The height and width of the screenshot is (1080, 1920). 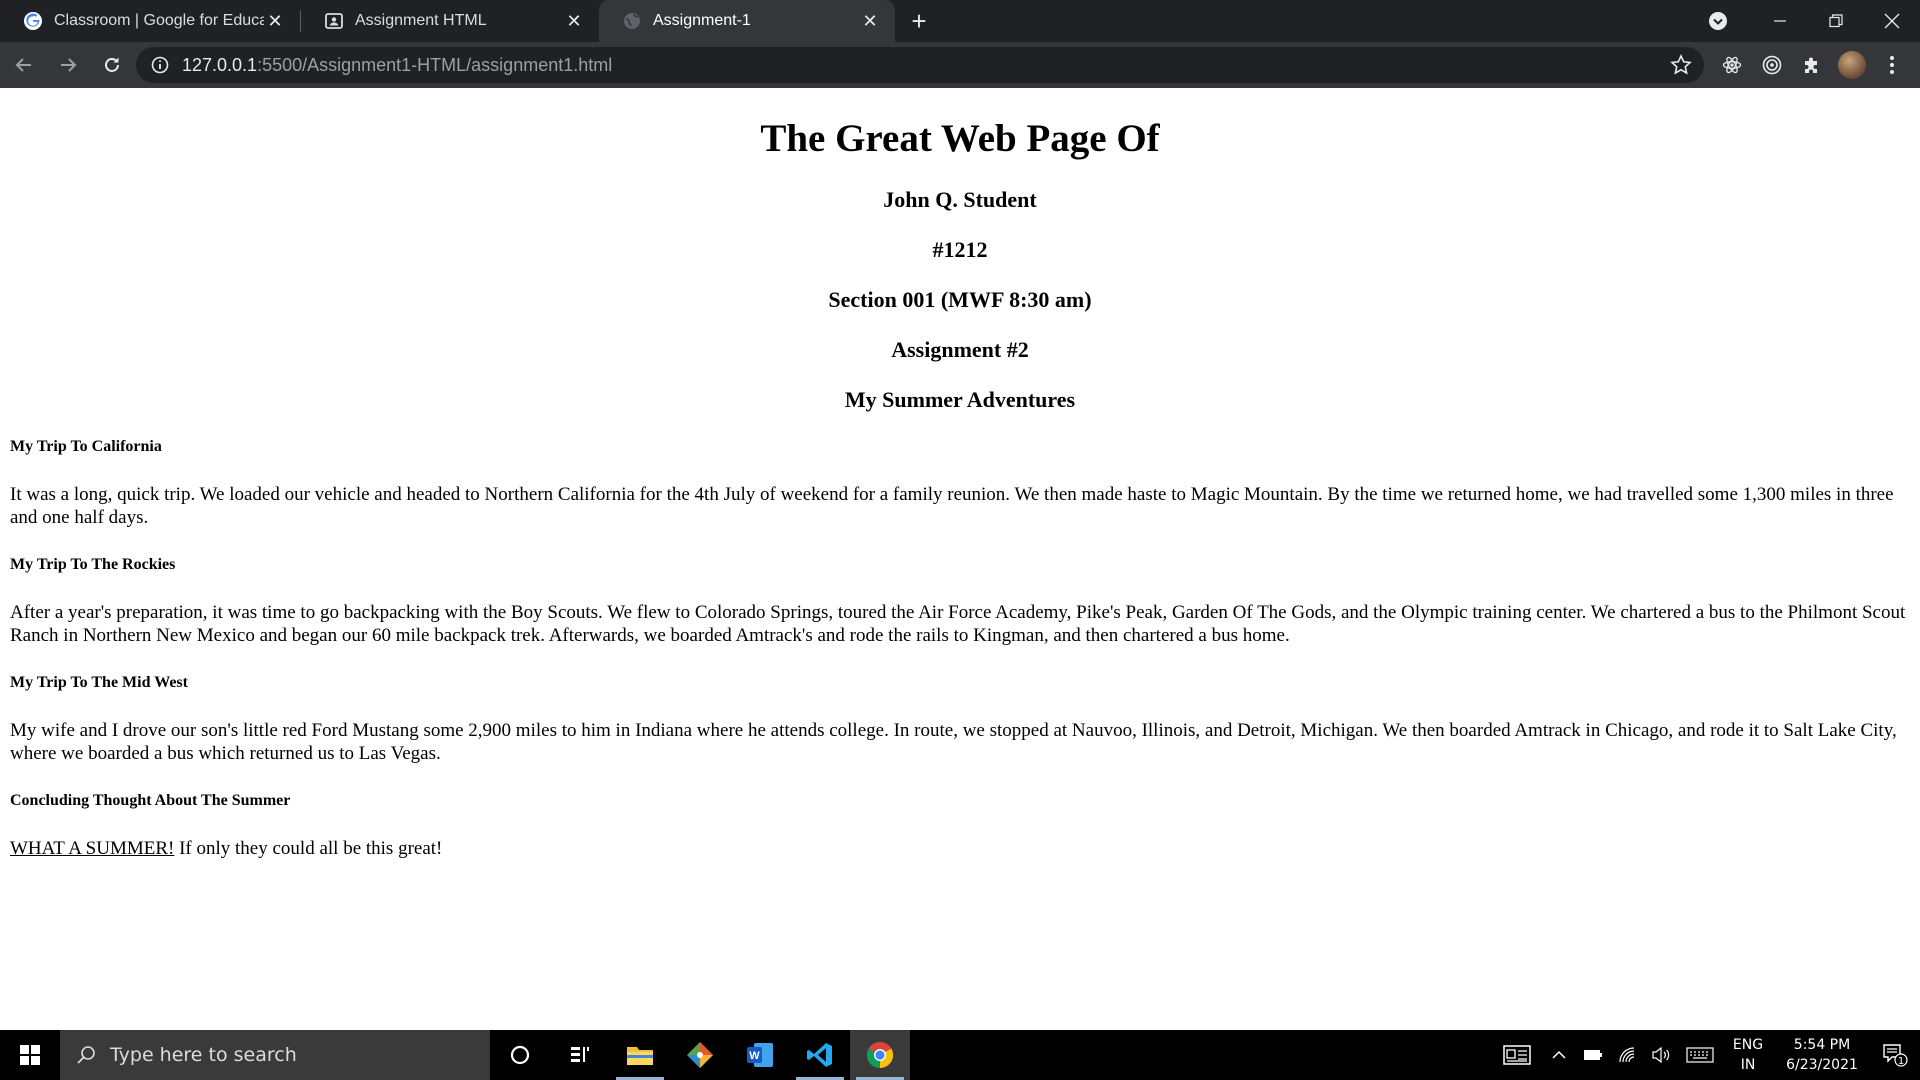 I want to click on system-tray: ENG IN 5:54 PM 6/23/2021 1, so click(x=1706, y=1055).